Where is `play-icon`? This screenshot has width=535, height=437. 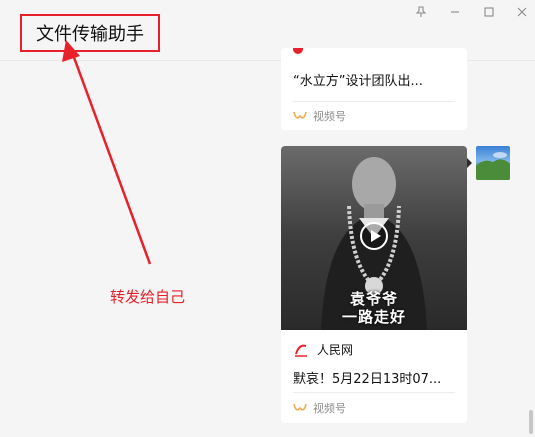 play-icon is located at coordinates (374, 236).